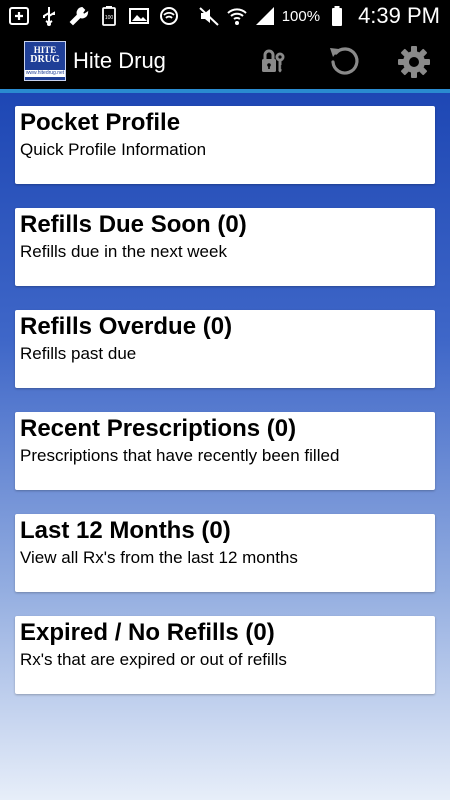 The height and width of the screenshot is (800, 450). I want to click on logo-line2: DRUG, so click(45, 59).